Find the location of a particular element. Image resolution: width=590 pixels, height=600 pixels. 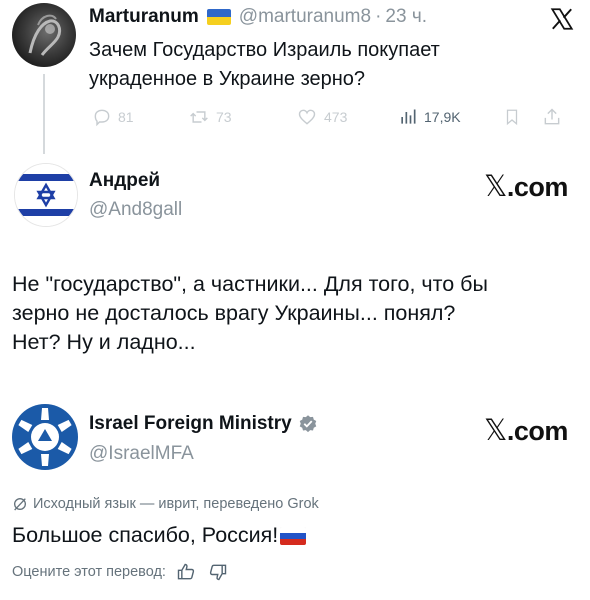

rate-translation: Оцените этот перевод: is located at coordinates (120, 572).